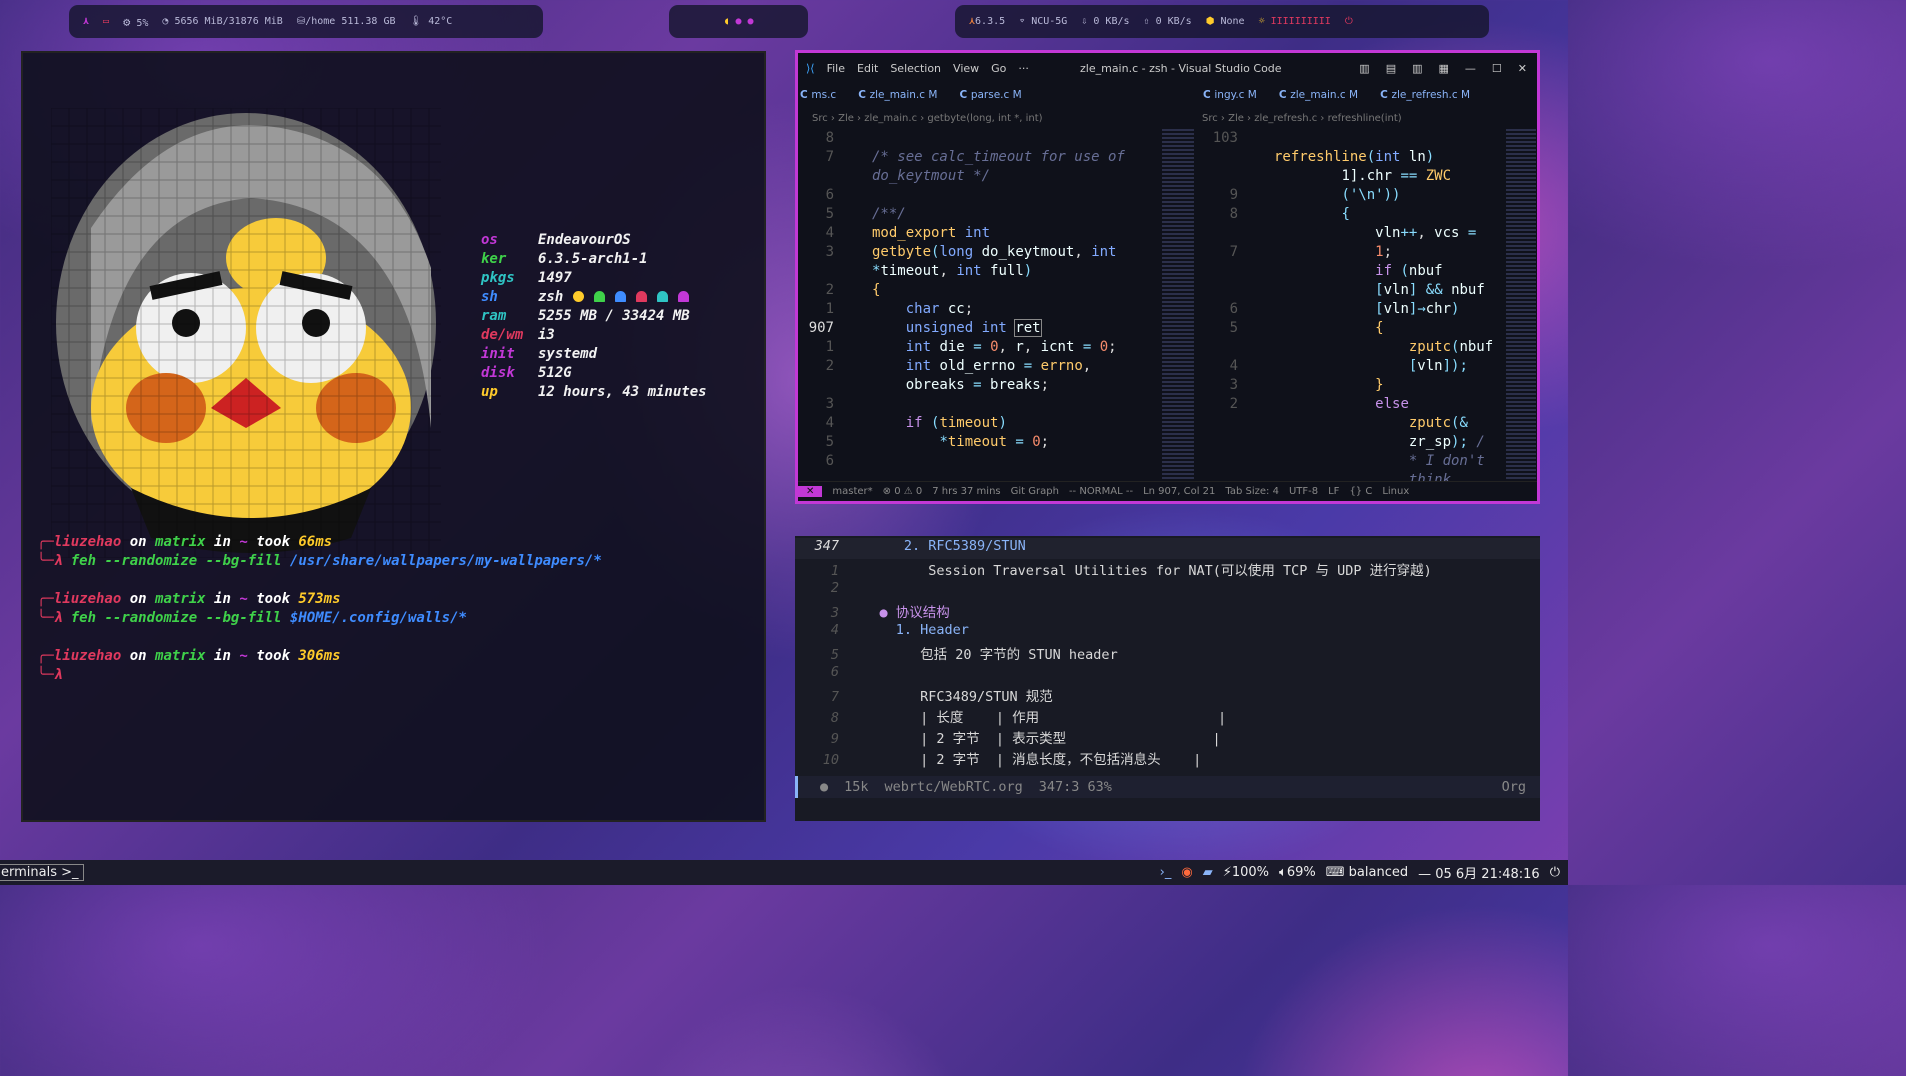 This screenshot has height=1076, width=1906. I want to click on line-number: 3, so click(834, 613).